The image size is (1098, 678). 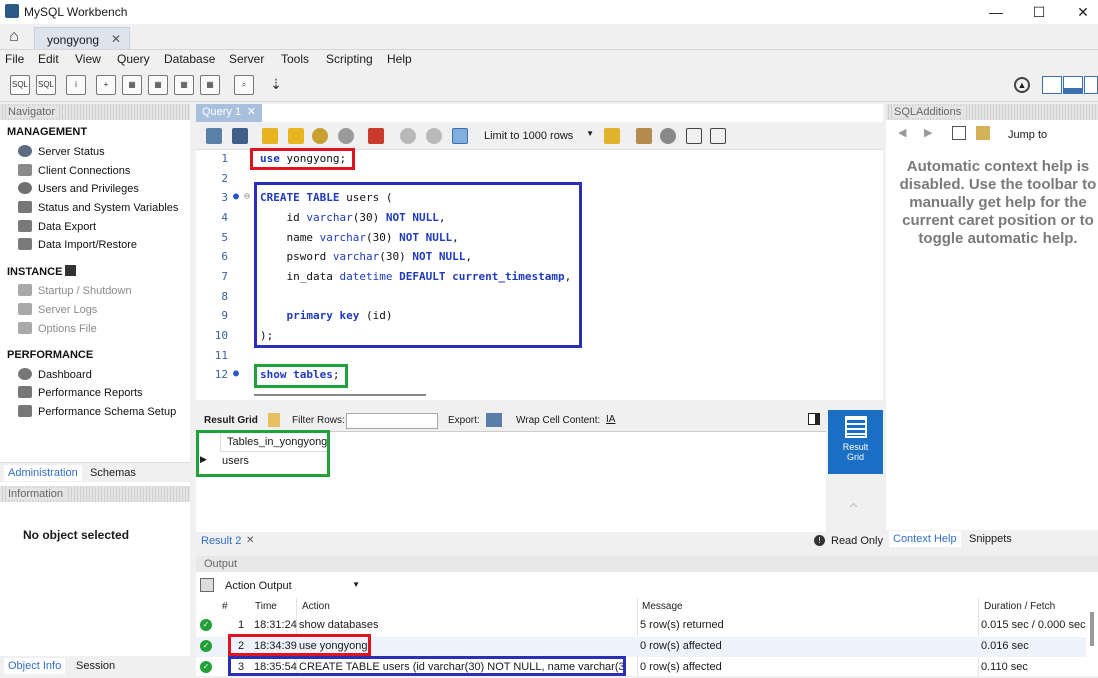 I want to click on management-heading: MANAGEMENT, so click(x=47, y=132).